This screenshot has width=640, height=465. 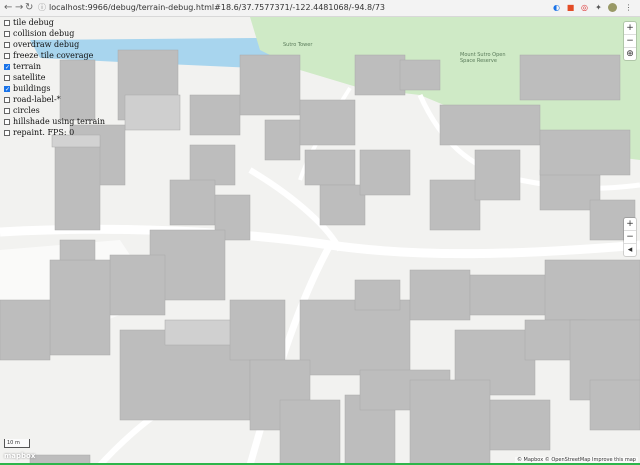 What do you see at coordinates (59, 121) in the screenshot?
I see `checkbox-label: hillshade using terrain` at bounding box center [59, 121].